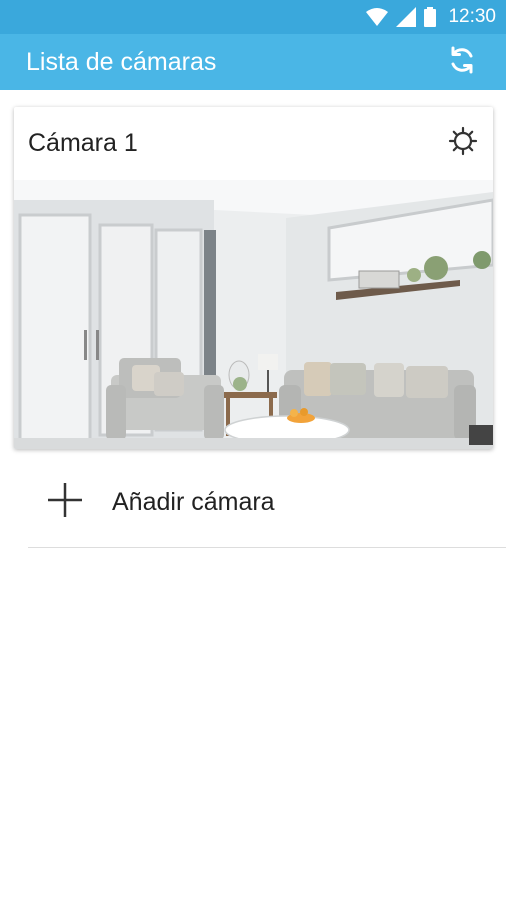  I want to click on add-camera-button: Añadir cámara, so click(267, 502).